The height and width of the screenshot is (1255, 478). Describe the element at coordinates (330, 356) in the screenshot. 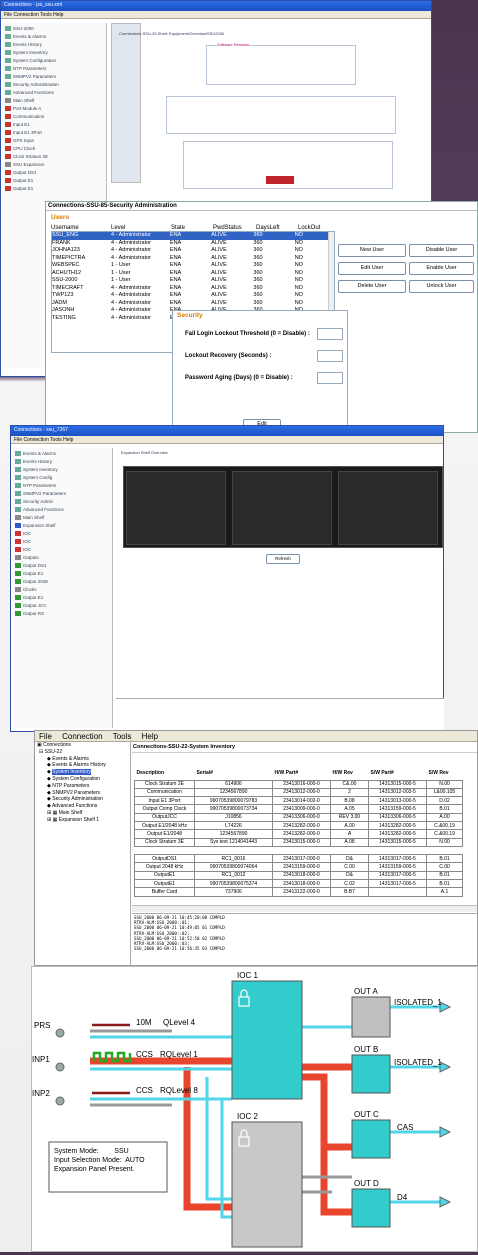

I see `lockout-recovery-input` at that location.